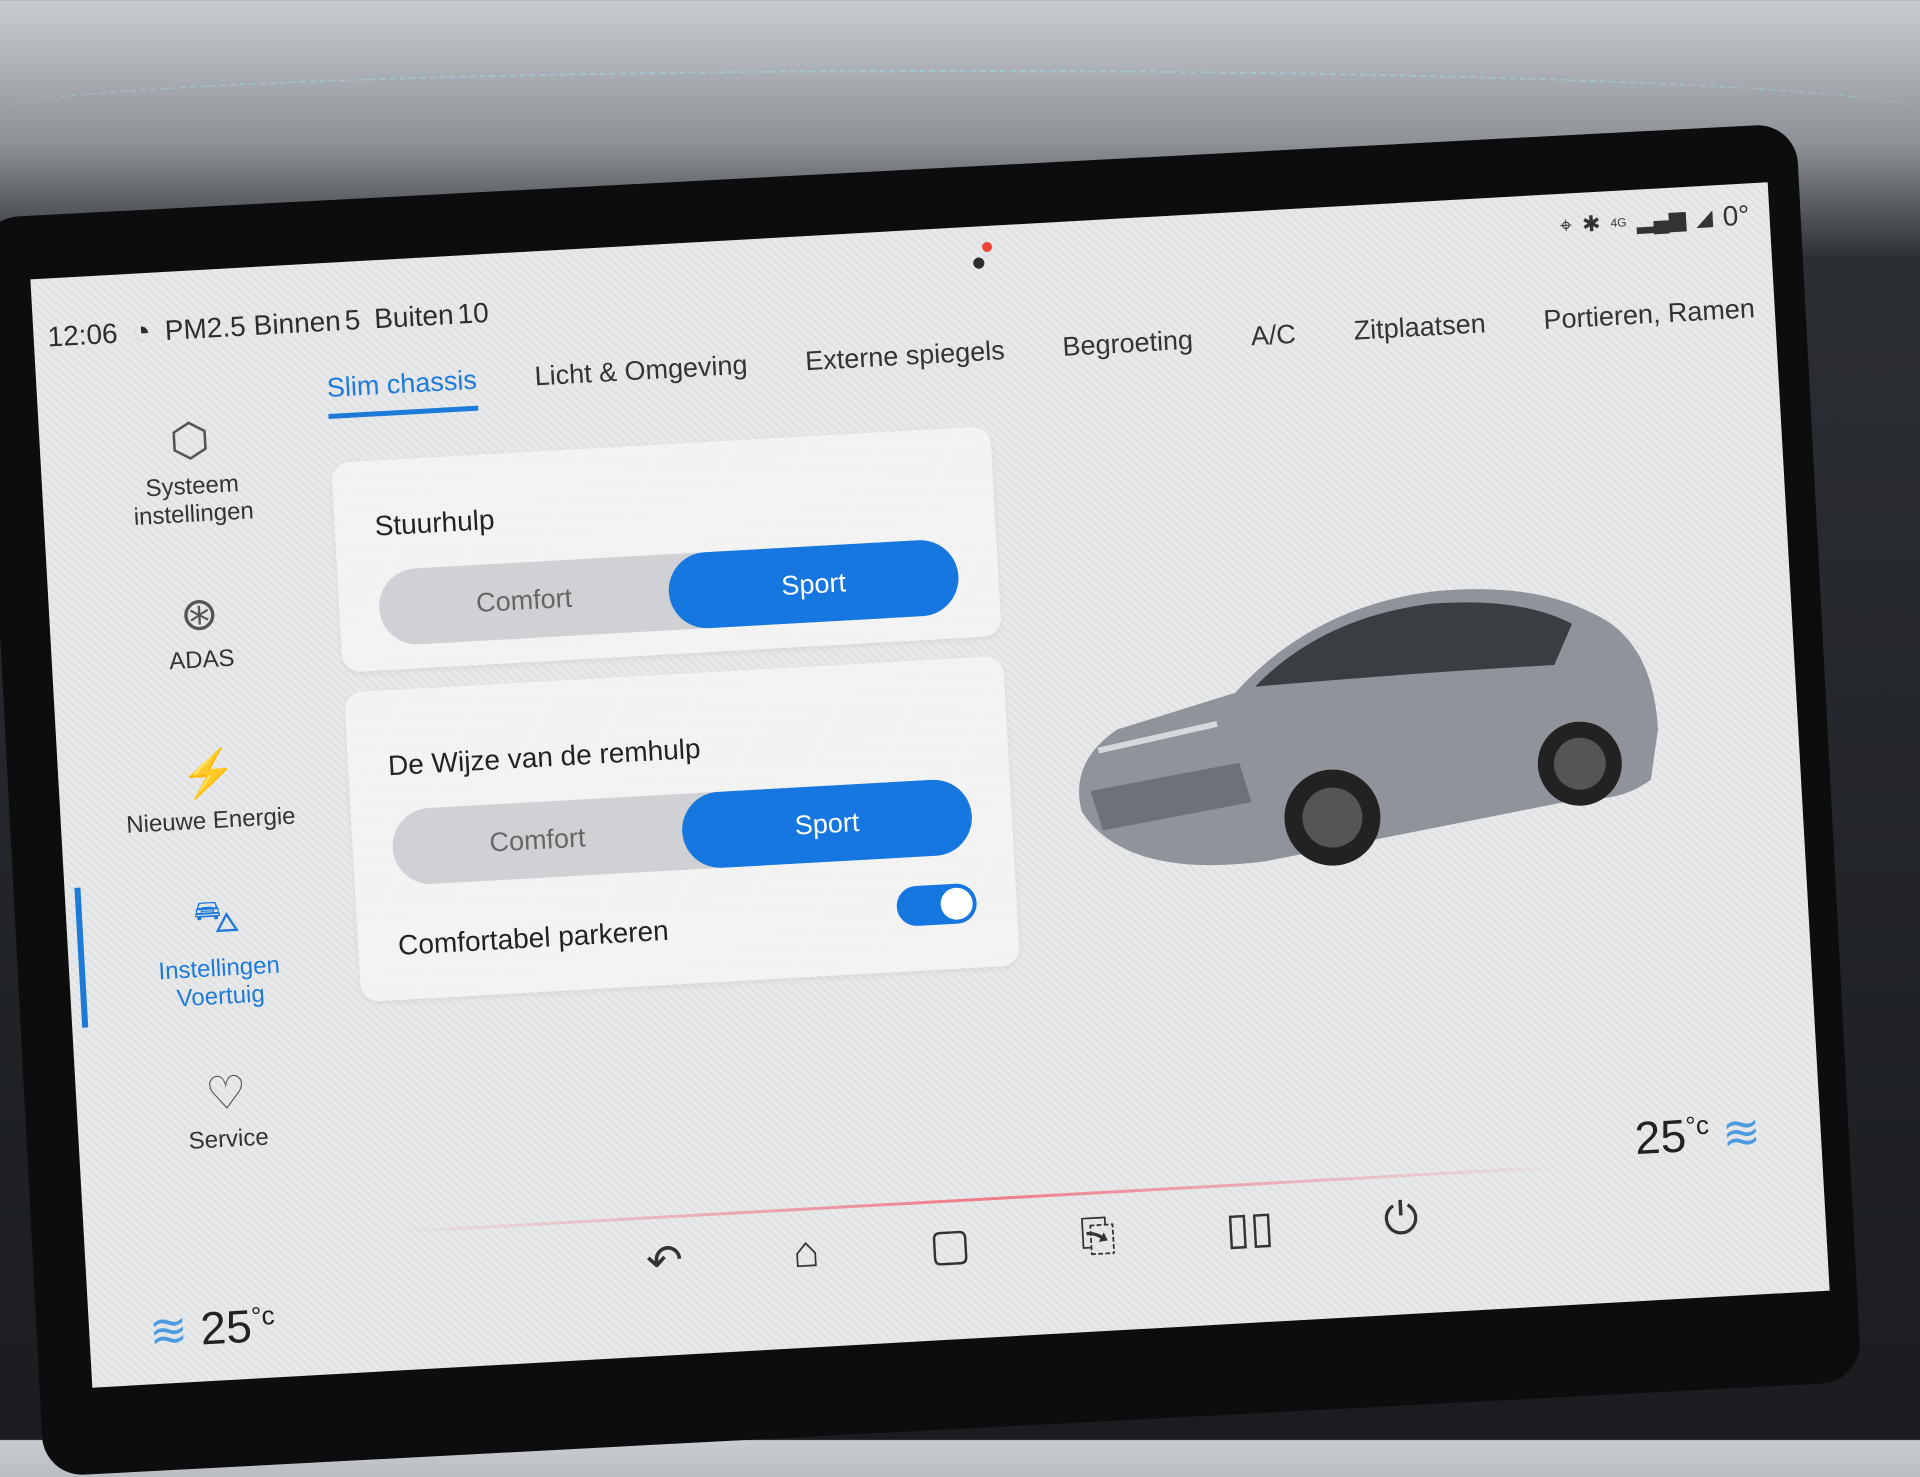 The image size is (1920, 1477). I want to click on navigation-bar: ↶ ⌂ ▢ ⎘ ▯▯ ⏻, so click(1032, 1240).